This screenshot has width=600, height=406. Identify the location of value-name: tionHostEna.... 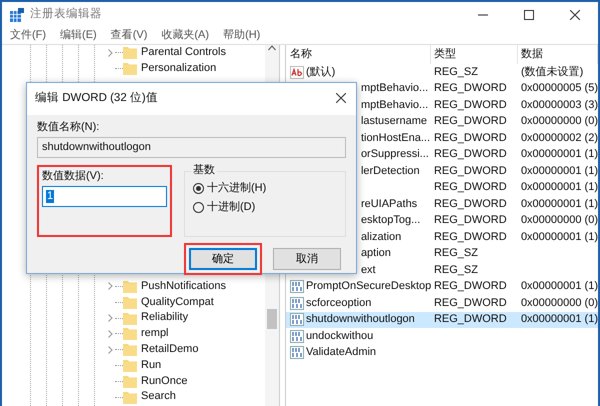
(395, 138).